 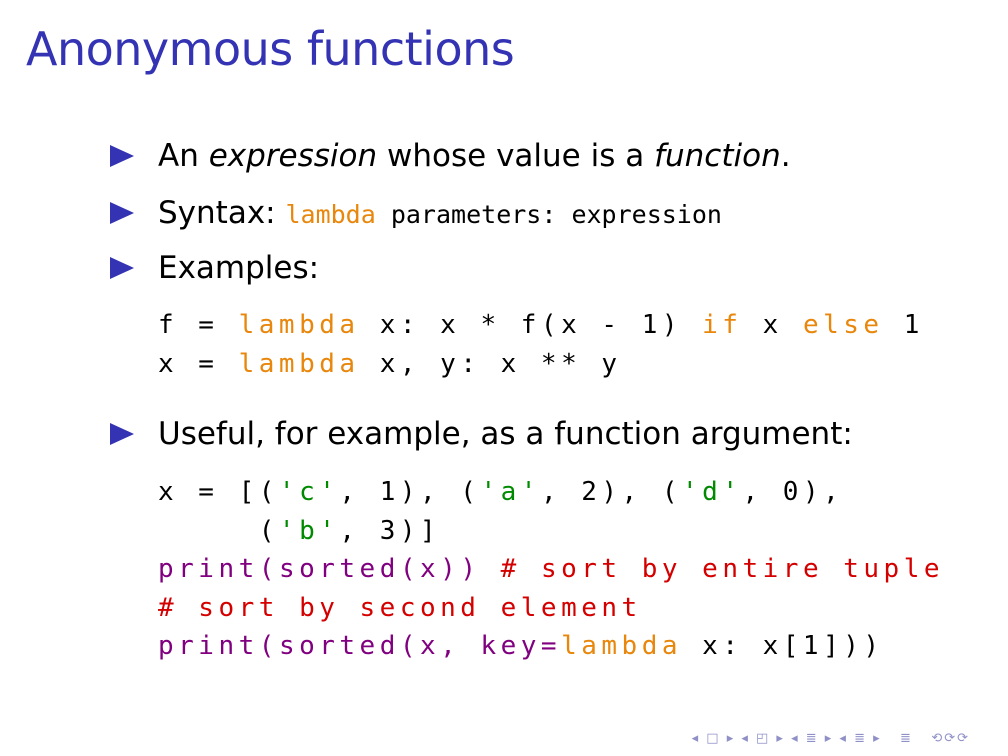 I want to click on bullet-expression: An expression whose value is a function., so click(x=450, y=156).